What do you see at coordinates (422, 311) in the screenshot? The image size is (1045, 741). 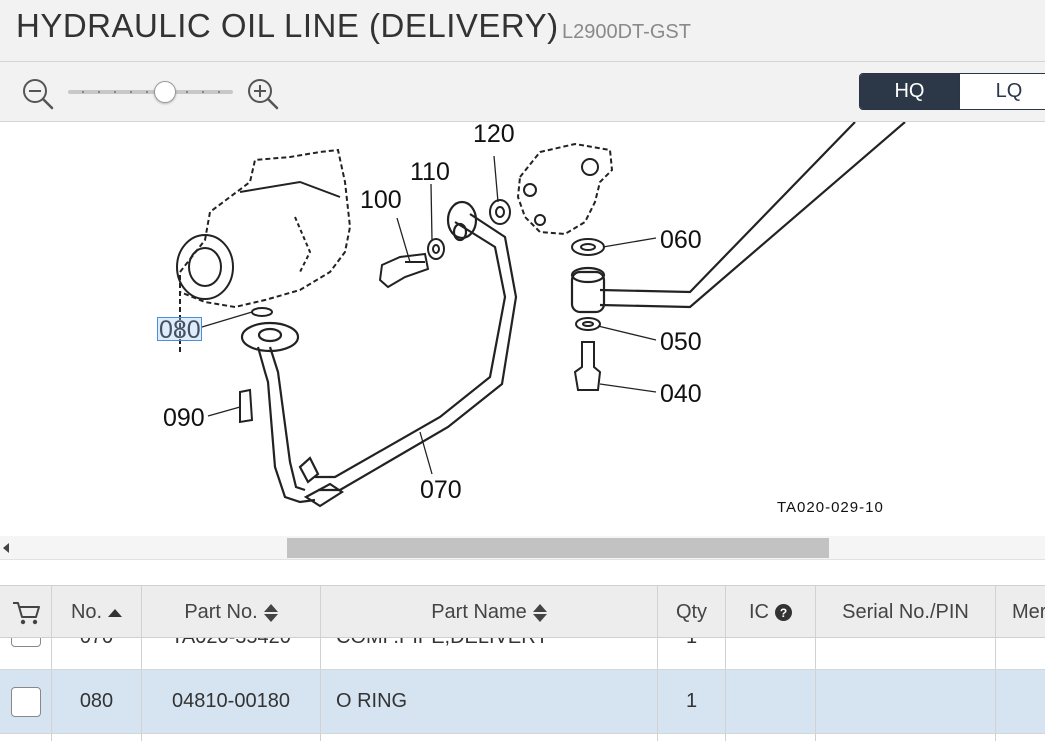 I see `fasteners-drawing` at bounding box center [422, 311].